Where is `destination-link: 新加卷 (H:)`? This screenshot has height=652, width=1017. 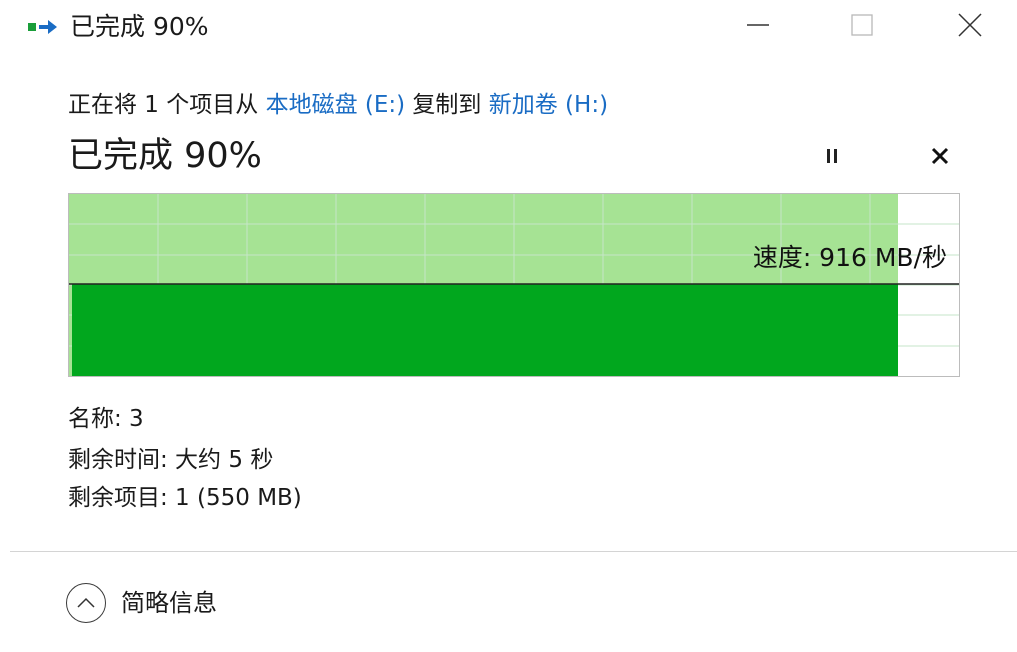 destination-link: 新加卷 (H:) is located at coordinates (548, 105).